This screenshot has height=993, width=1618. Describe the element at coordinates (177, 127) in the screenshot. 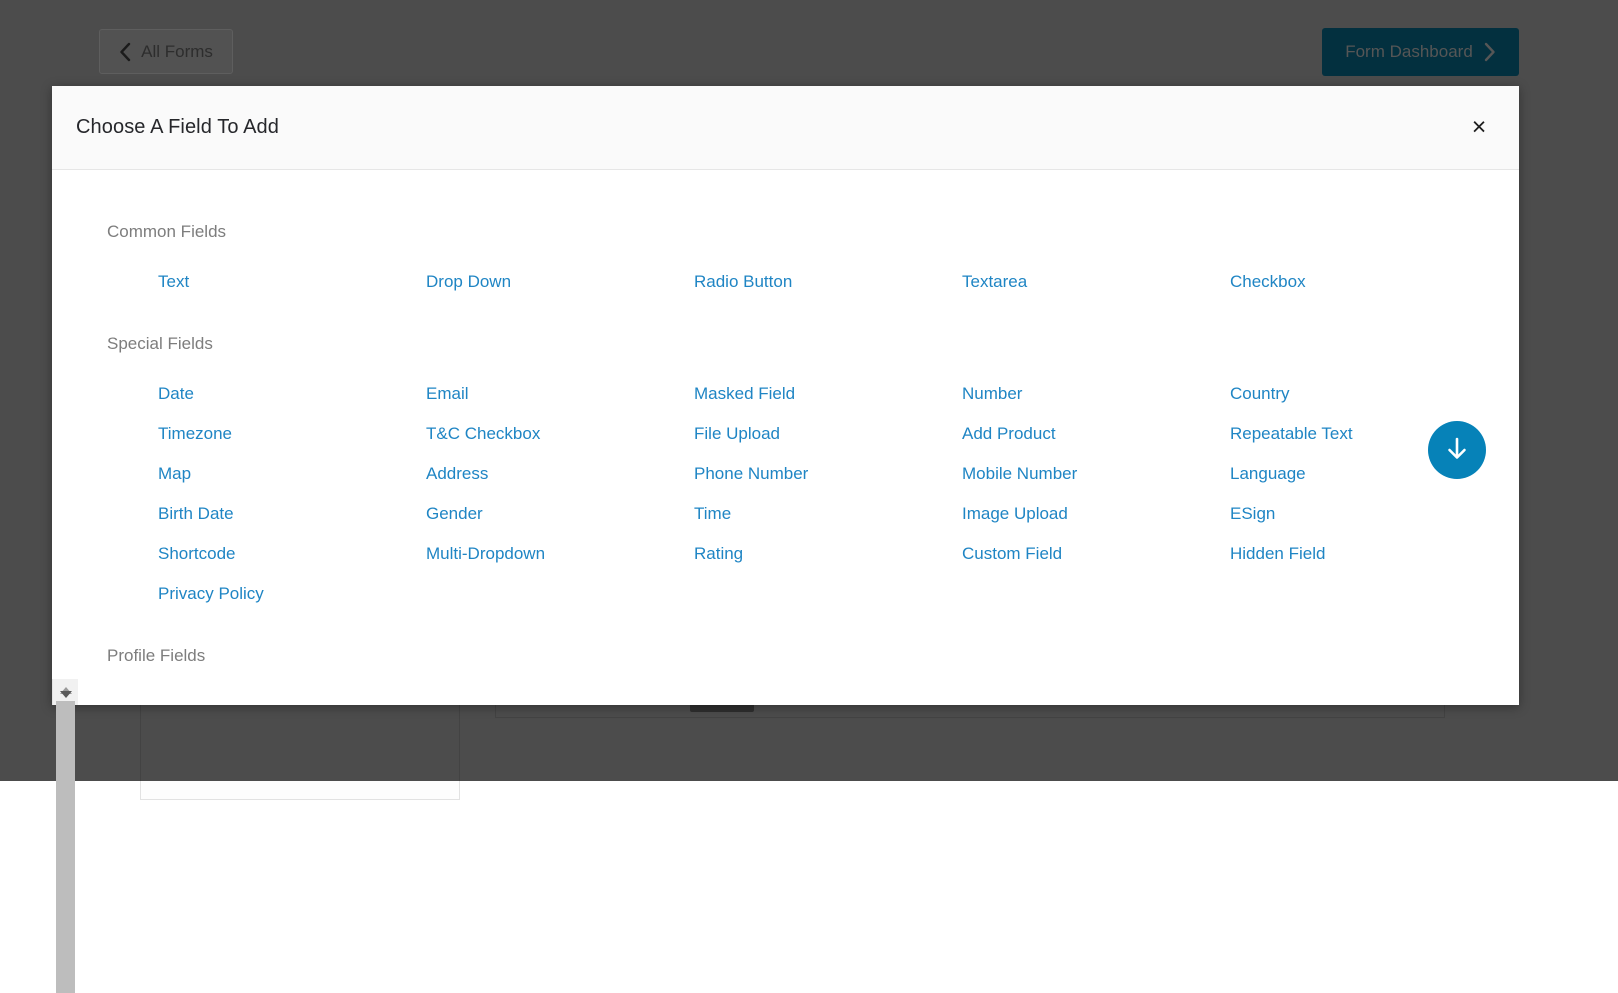

I see `page-title: Choose A Field To Add` at that location.